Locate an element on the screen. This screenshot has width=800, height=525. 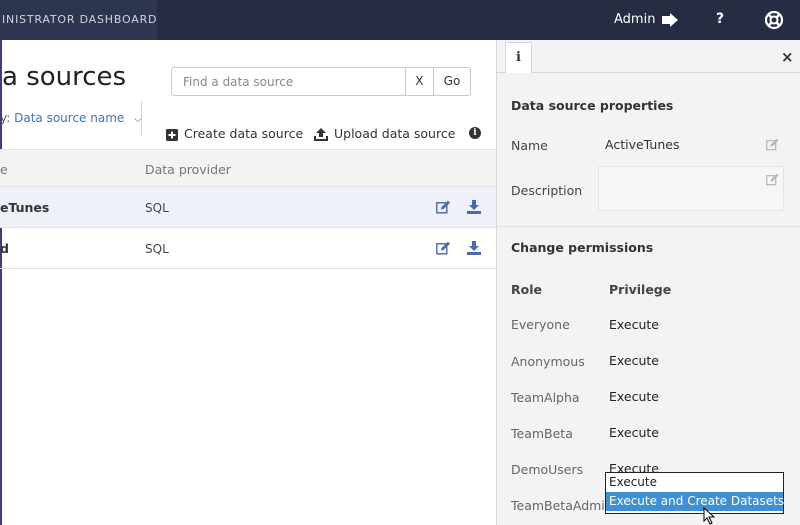
lifebuoy-icon is located at coordinates (774, 20).